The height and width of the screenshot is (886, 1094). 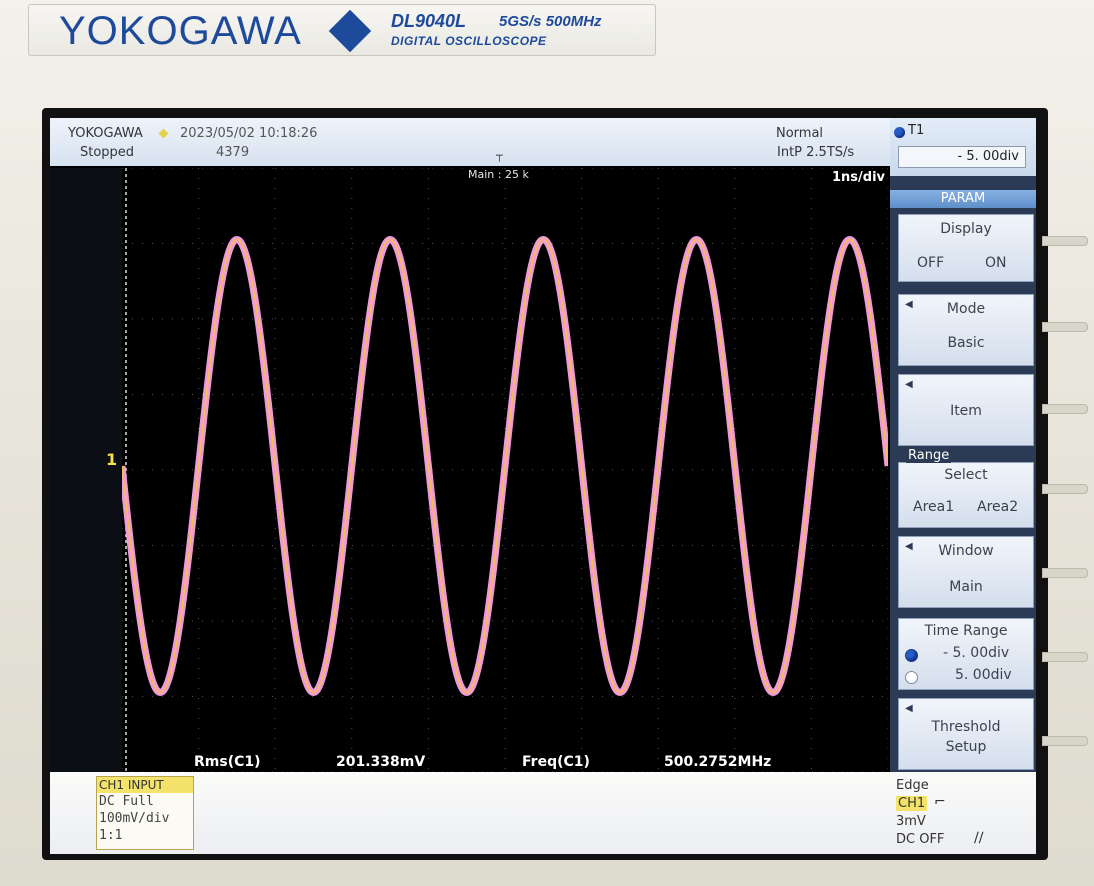 I want to click on time-range-button: Time Range - 5. 00div 5. 00div, so click(x=966, y=654).